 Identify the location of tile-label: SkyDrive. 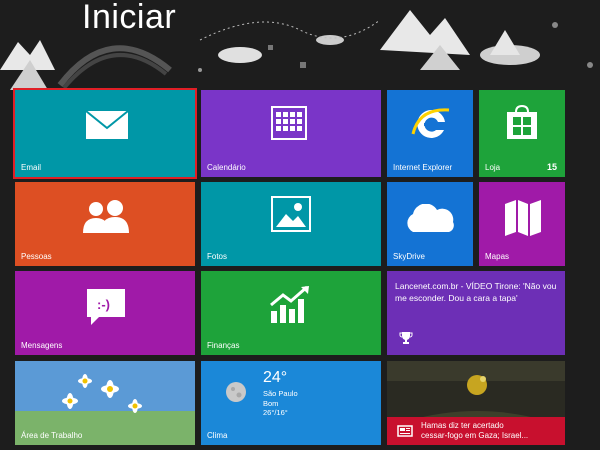
(409, 256).